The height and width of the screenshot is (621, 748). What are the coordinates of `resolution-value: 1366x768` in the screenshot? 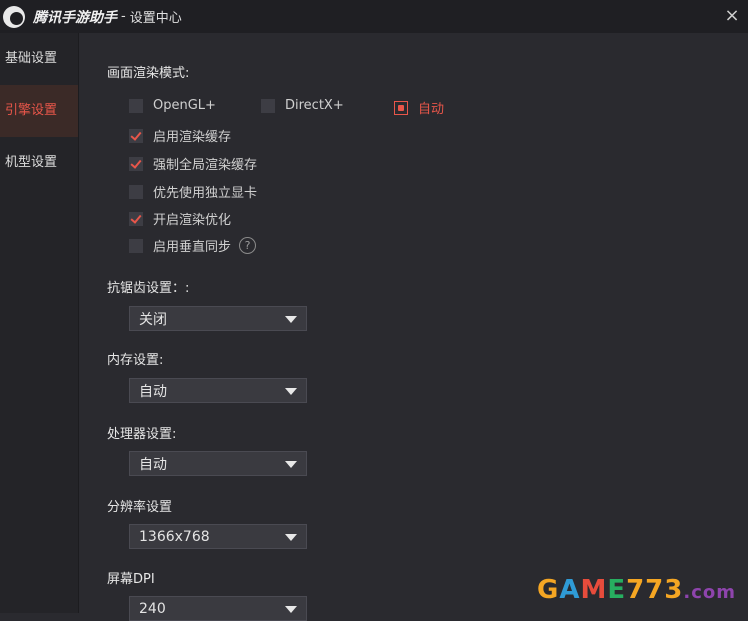 It's located at (174, 536).